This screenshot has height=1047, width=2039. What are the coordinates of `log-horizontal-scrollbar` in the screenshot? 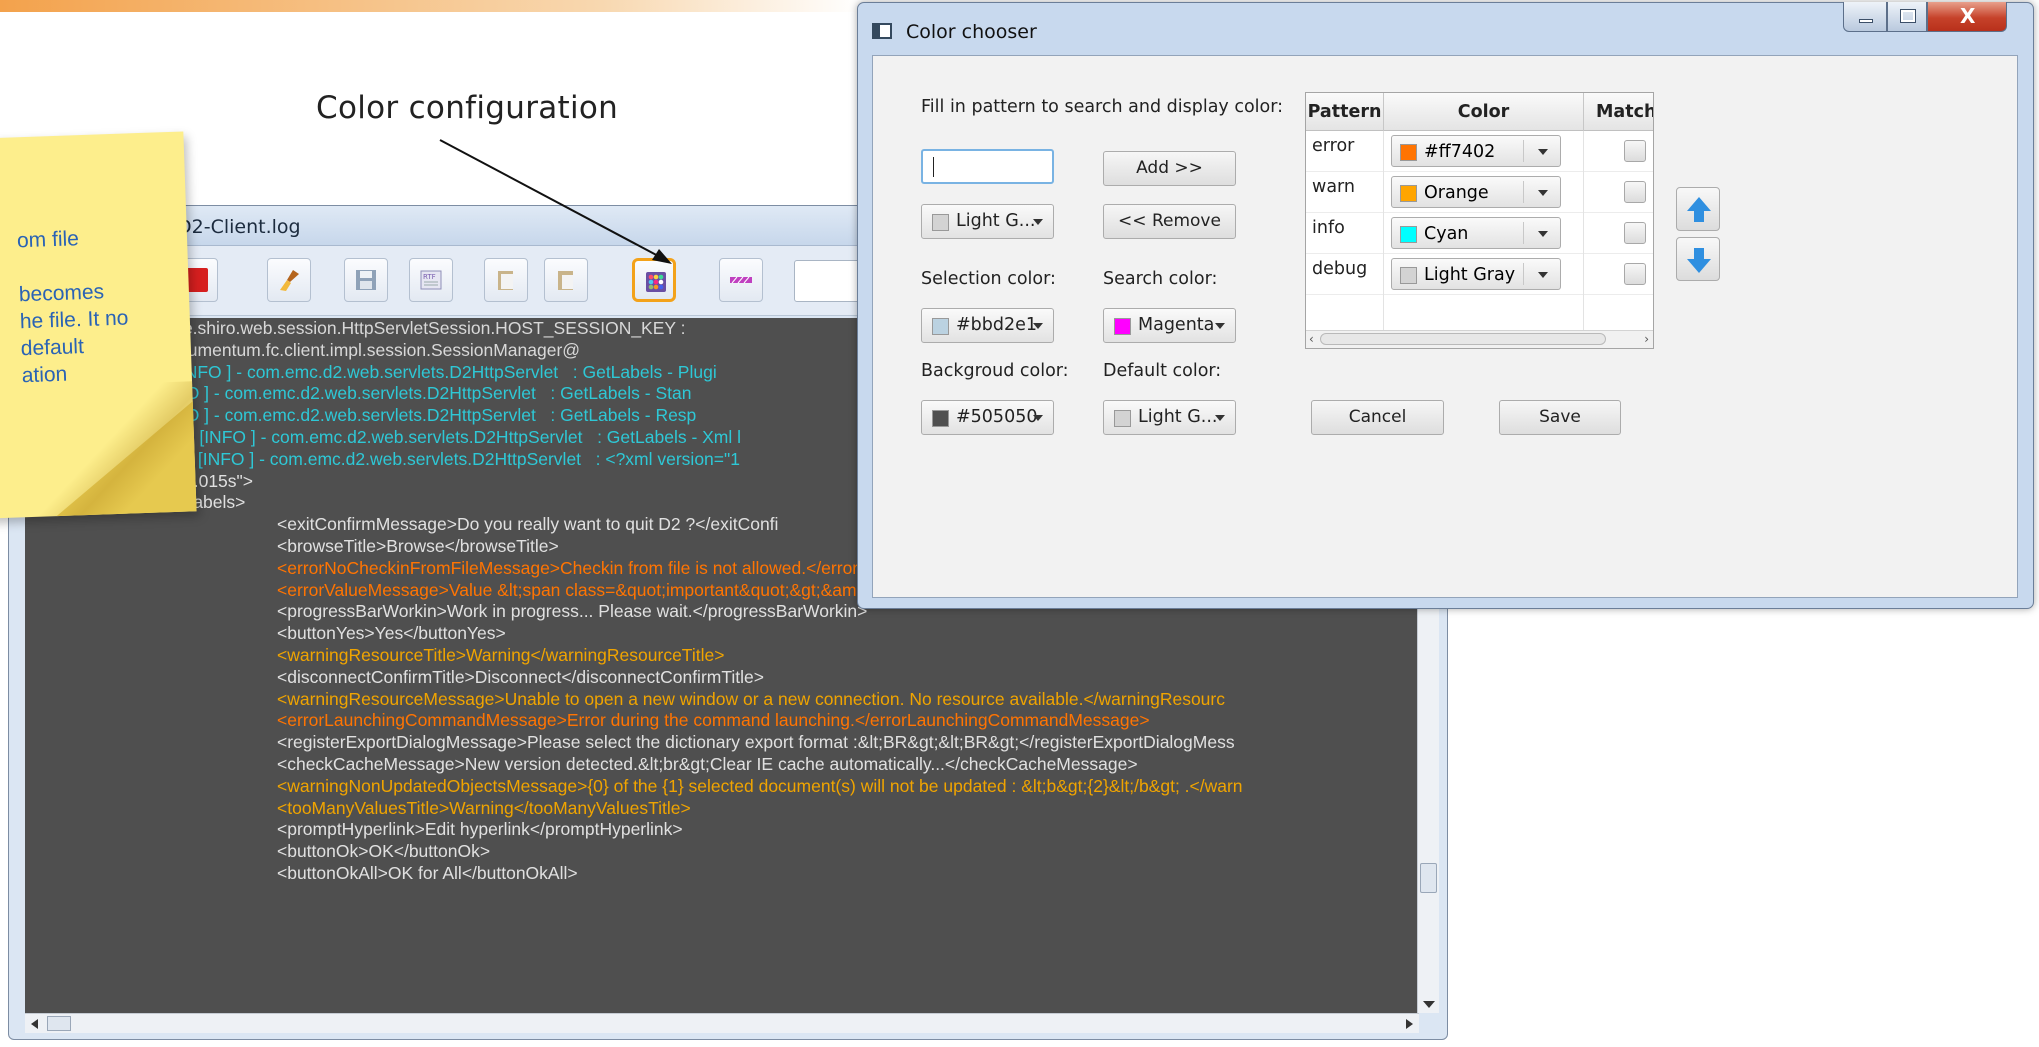 It's located at (722, 1023).